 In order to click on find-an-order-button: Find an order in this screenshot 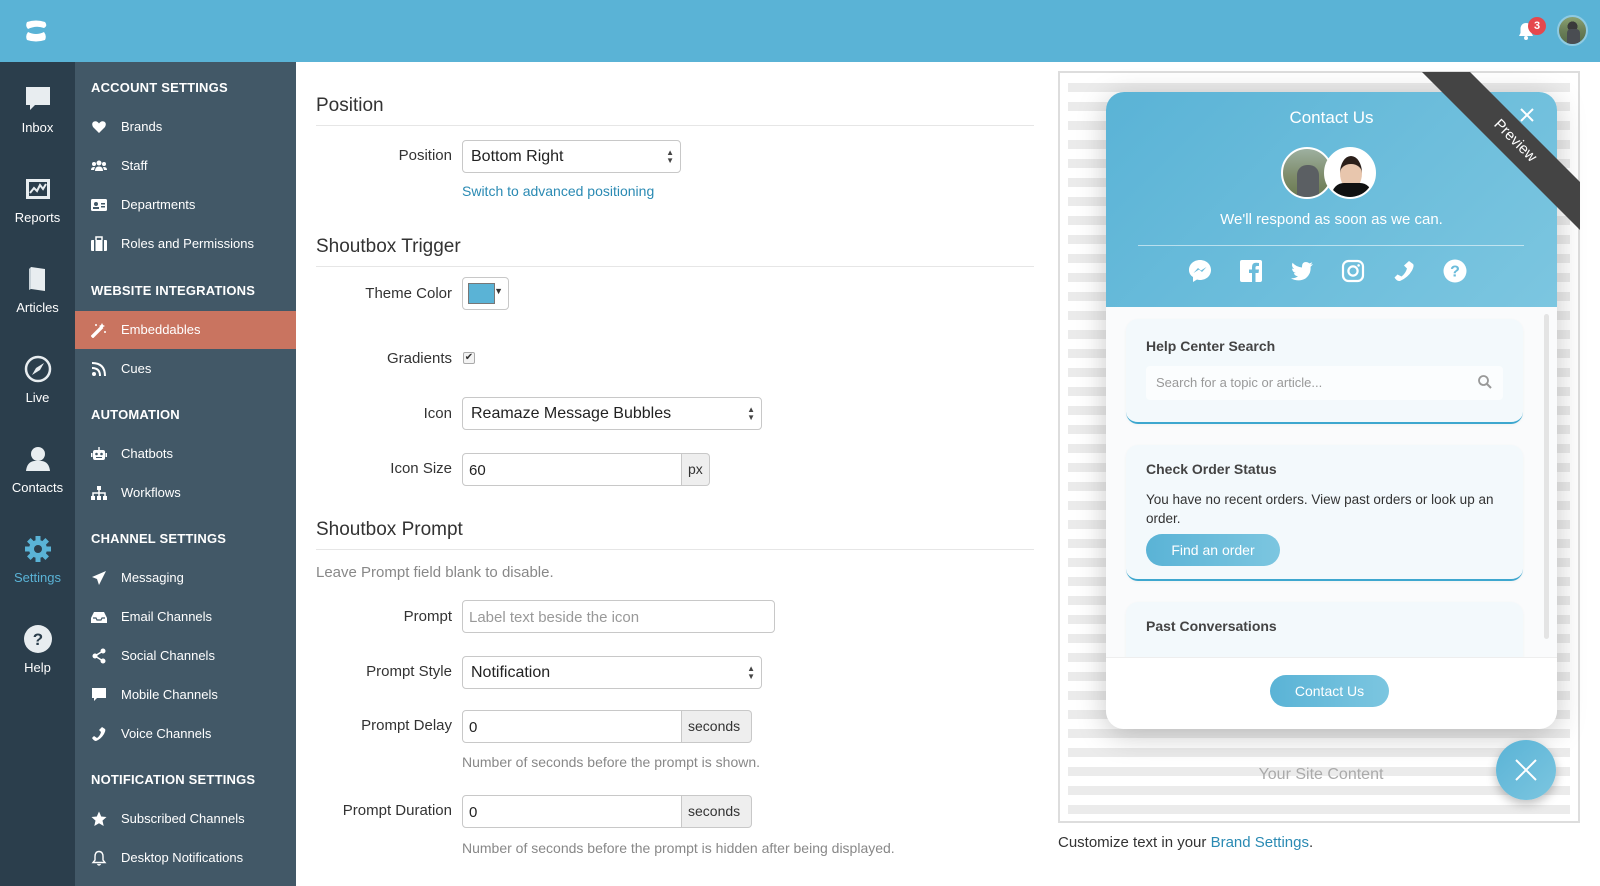, I will do `click(1213, 550)`.